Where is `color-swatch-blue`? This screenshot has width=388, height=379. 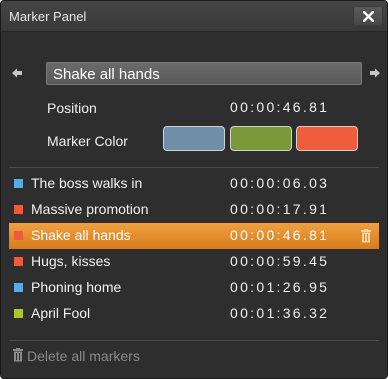 color-swatch-blue is located at coordinates (194, 138).